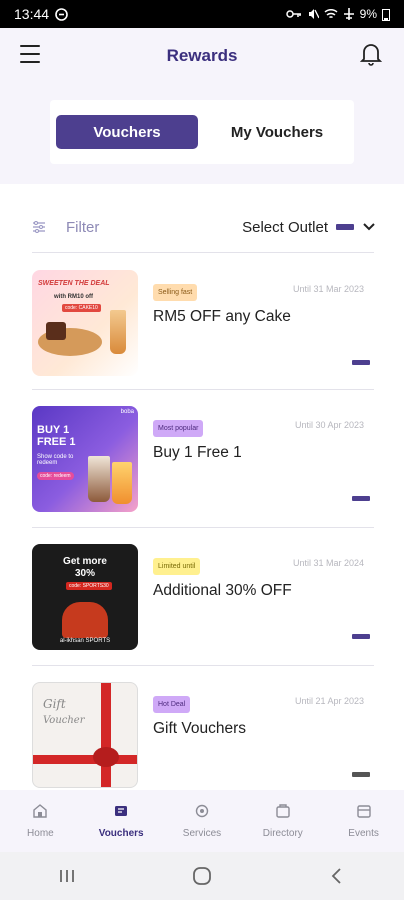  Describe the element at coordinates (85, 759) in the screenshot. I see `ribbon-horizontal` at that location.